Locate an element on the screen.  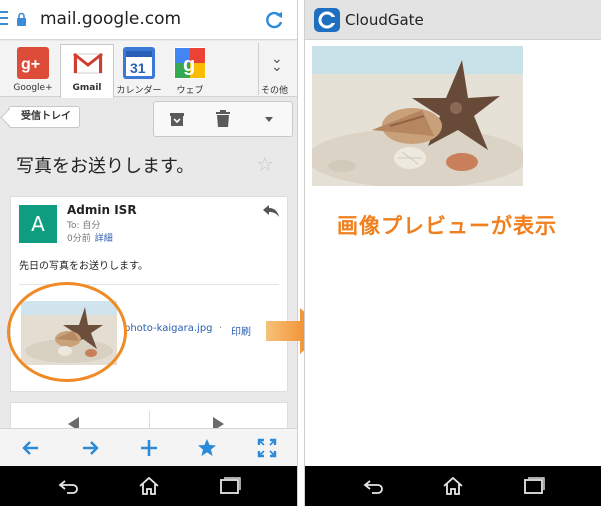
plus-icon is located at coordinates (149, 448).